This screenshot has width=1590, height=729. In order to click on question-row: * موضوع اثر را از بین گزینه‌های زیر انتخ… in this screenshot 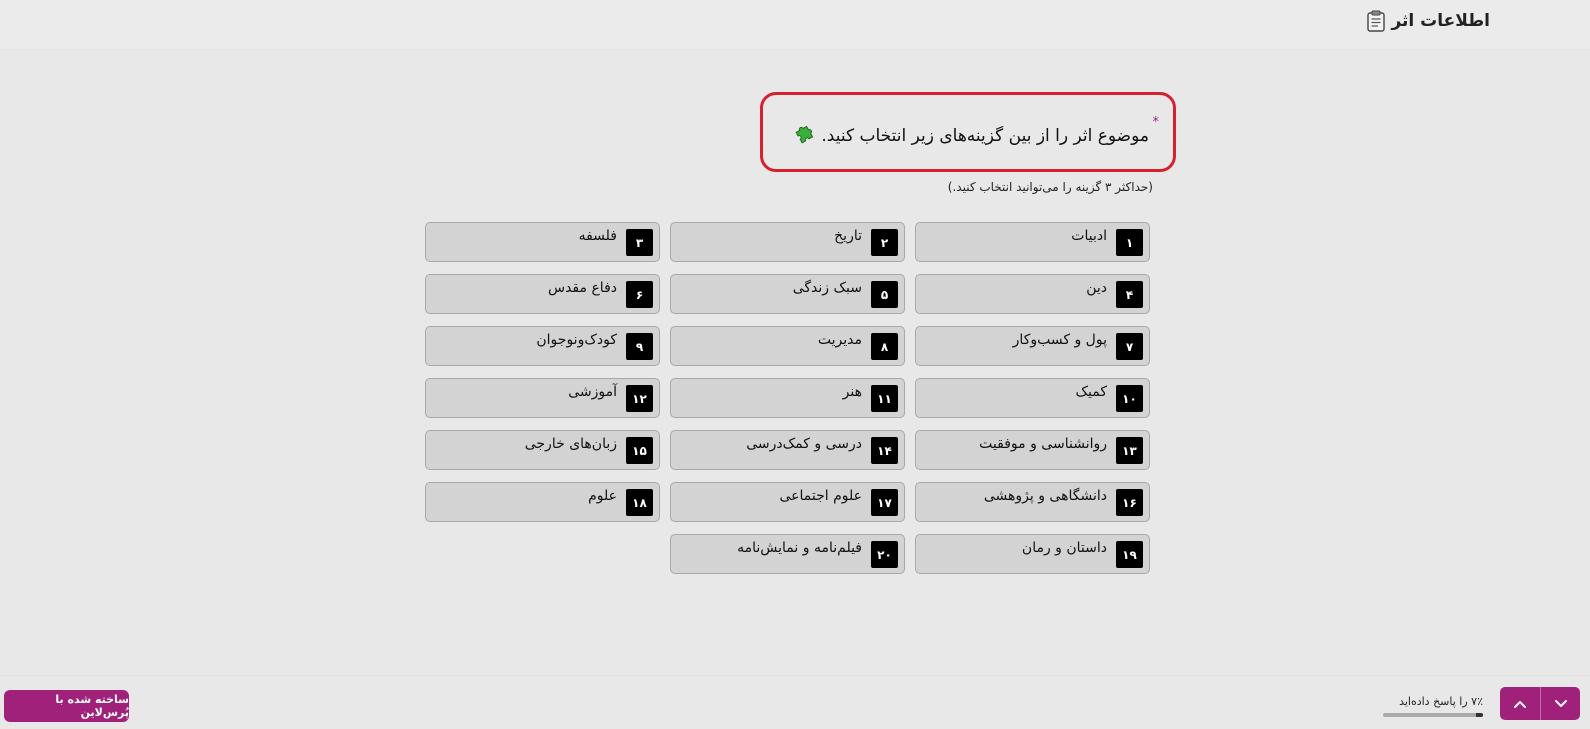, I will do `click(976, 131)`.